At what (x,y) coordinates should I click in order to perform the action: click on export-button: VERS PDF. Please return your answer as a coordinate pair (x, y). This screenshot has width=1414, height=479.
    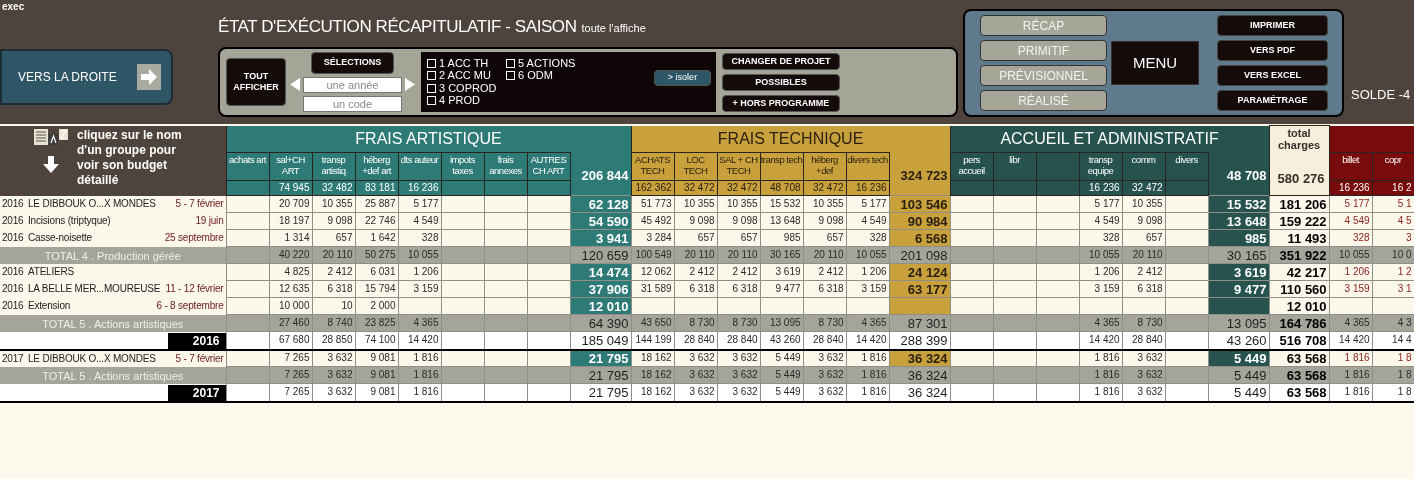
    Looking at the image, I should click on (1272, 50).